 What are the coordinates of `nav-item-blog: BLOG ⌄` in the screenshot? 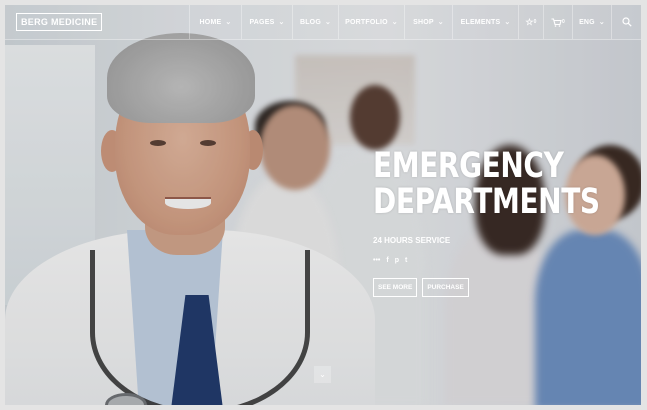 It's located at (315, 22).